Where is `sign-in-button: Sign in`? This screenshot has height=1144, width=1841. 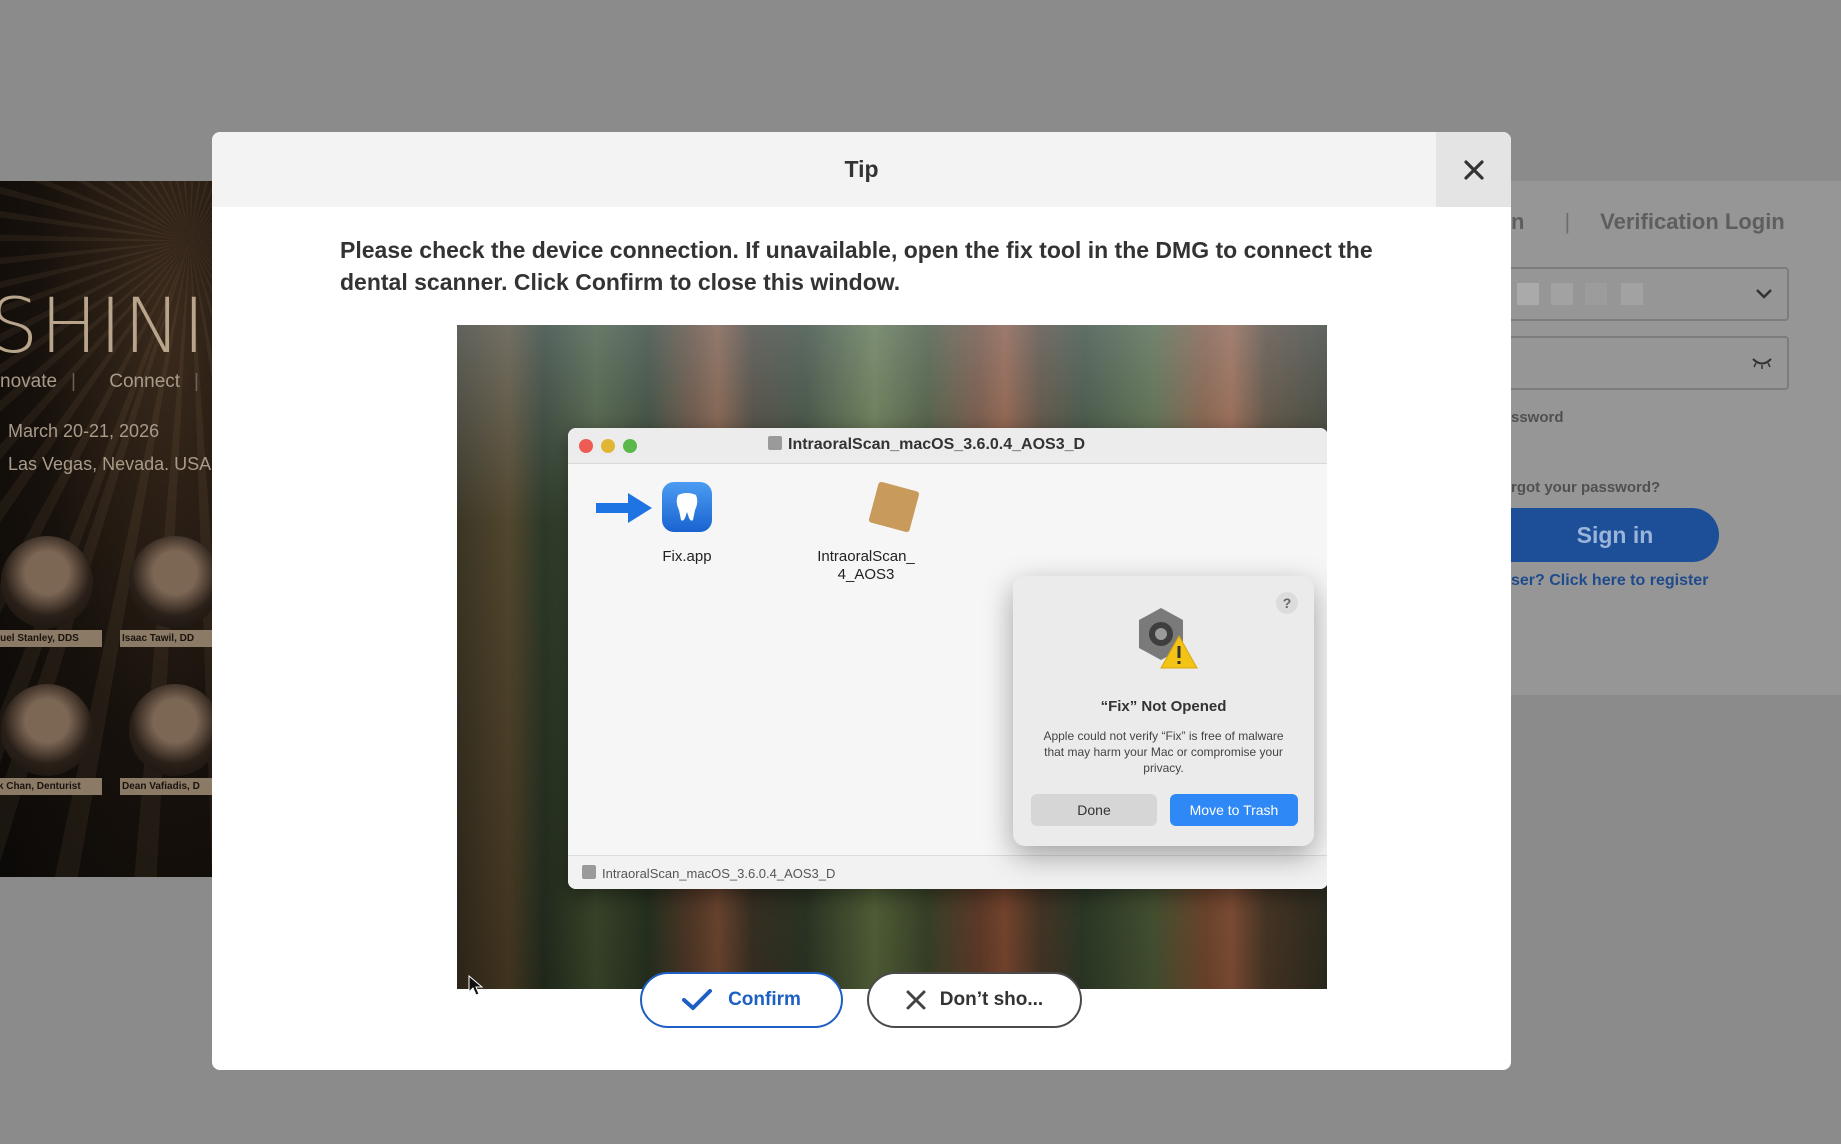
sign-in-button: Sign in is located at coordinates (1615, 535).